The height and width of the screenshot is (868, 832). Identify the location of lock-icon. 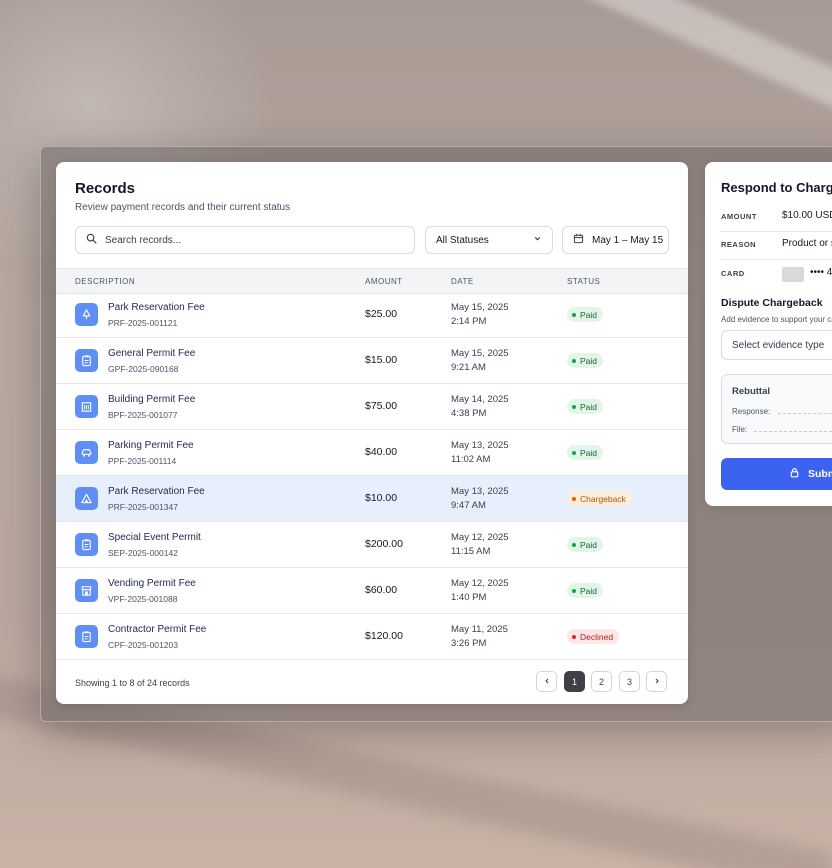
(794, 474).